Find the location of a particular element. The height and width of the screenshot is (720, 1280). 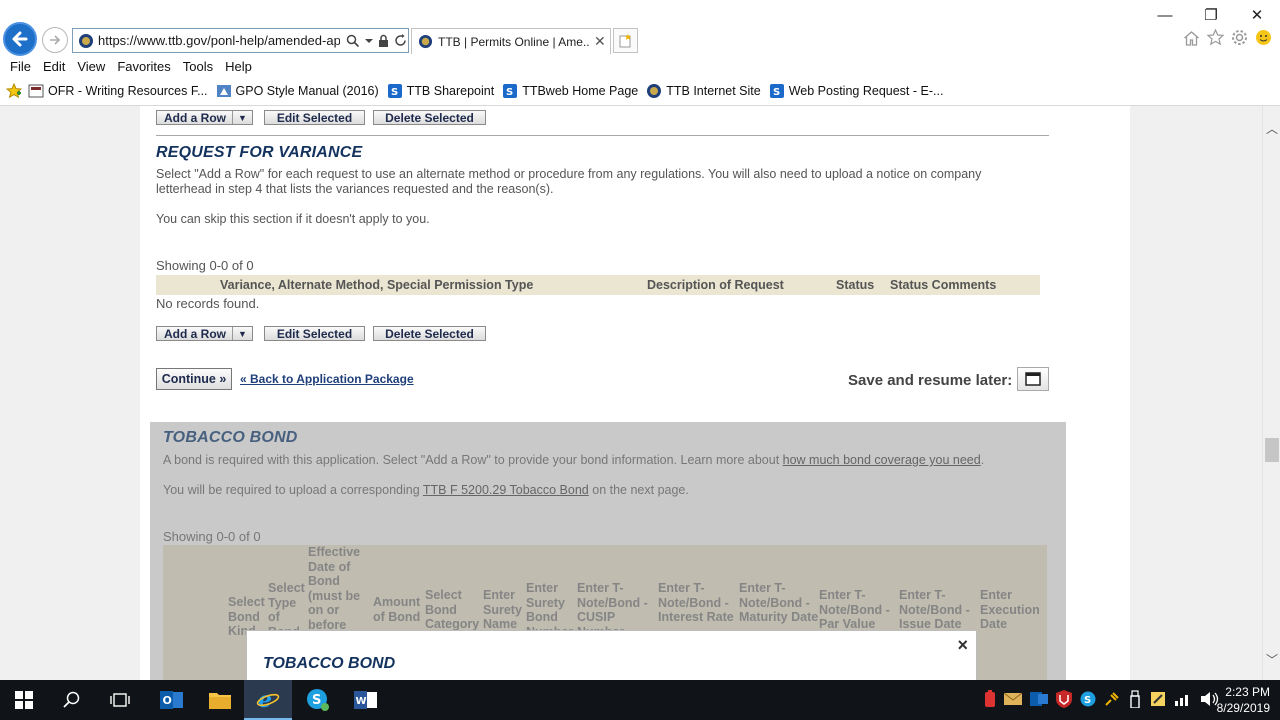

gear-icon is located at coordinates (1239, 37).